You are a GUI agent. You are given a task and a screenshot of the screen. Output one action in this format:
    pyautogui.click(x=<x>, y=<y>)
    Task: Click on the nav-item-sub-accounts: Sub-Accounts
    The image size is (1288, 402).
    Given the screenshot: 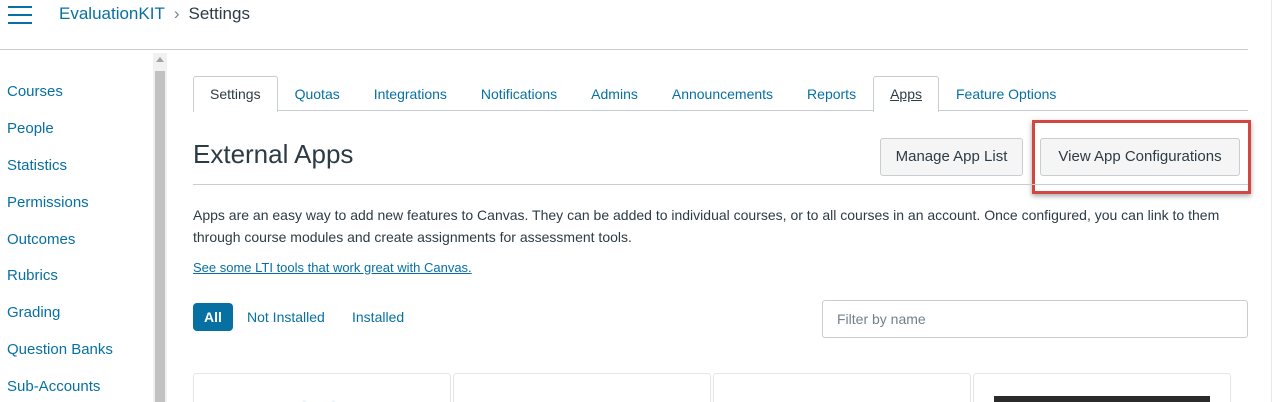 What is the action you would take?
    pyautogui.click(x=76, y=385)
    